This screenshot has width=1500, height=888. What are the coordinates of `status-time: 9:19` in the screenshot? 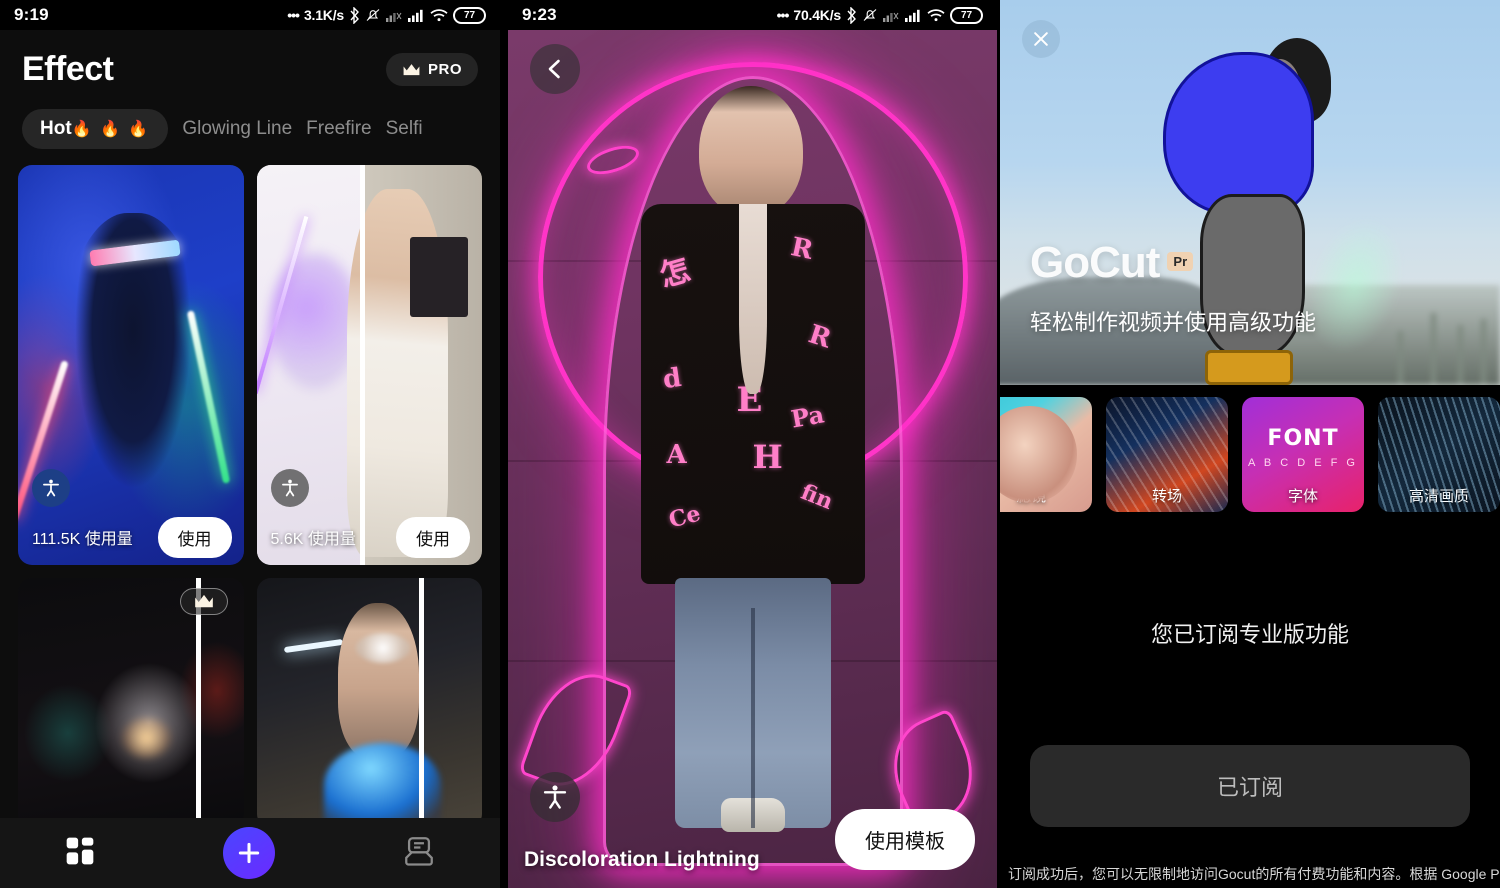 It's located at (31, 14).